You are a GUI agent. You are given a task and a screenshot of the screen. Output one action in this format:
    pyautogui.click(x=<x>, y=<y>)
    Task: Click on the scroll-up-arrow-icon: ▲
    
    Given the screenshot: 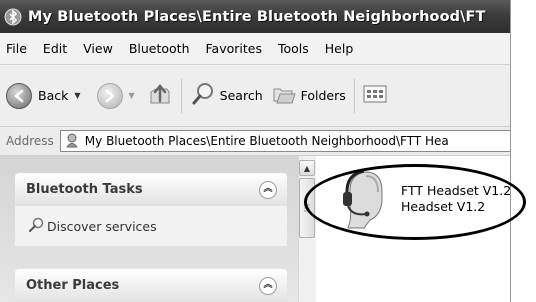 What is the action you would take?
    pyautogui.click(x=307, y=168)
    